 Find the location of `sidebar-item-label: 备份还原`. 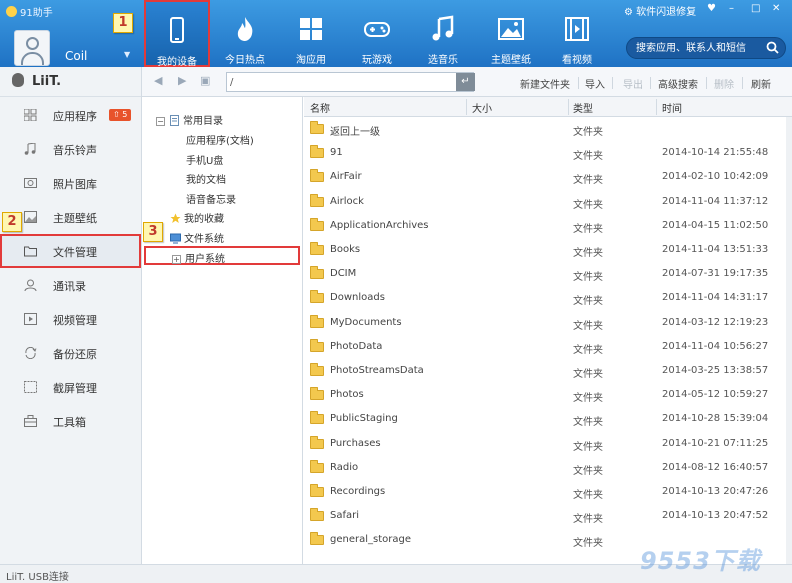

sidebar-item-label: 备份还原 is located at coordinates (75, 354).